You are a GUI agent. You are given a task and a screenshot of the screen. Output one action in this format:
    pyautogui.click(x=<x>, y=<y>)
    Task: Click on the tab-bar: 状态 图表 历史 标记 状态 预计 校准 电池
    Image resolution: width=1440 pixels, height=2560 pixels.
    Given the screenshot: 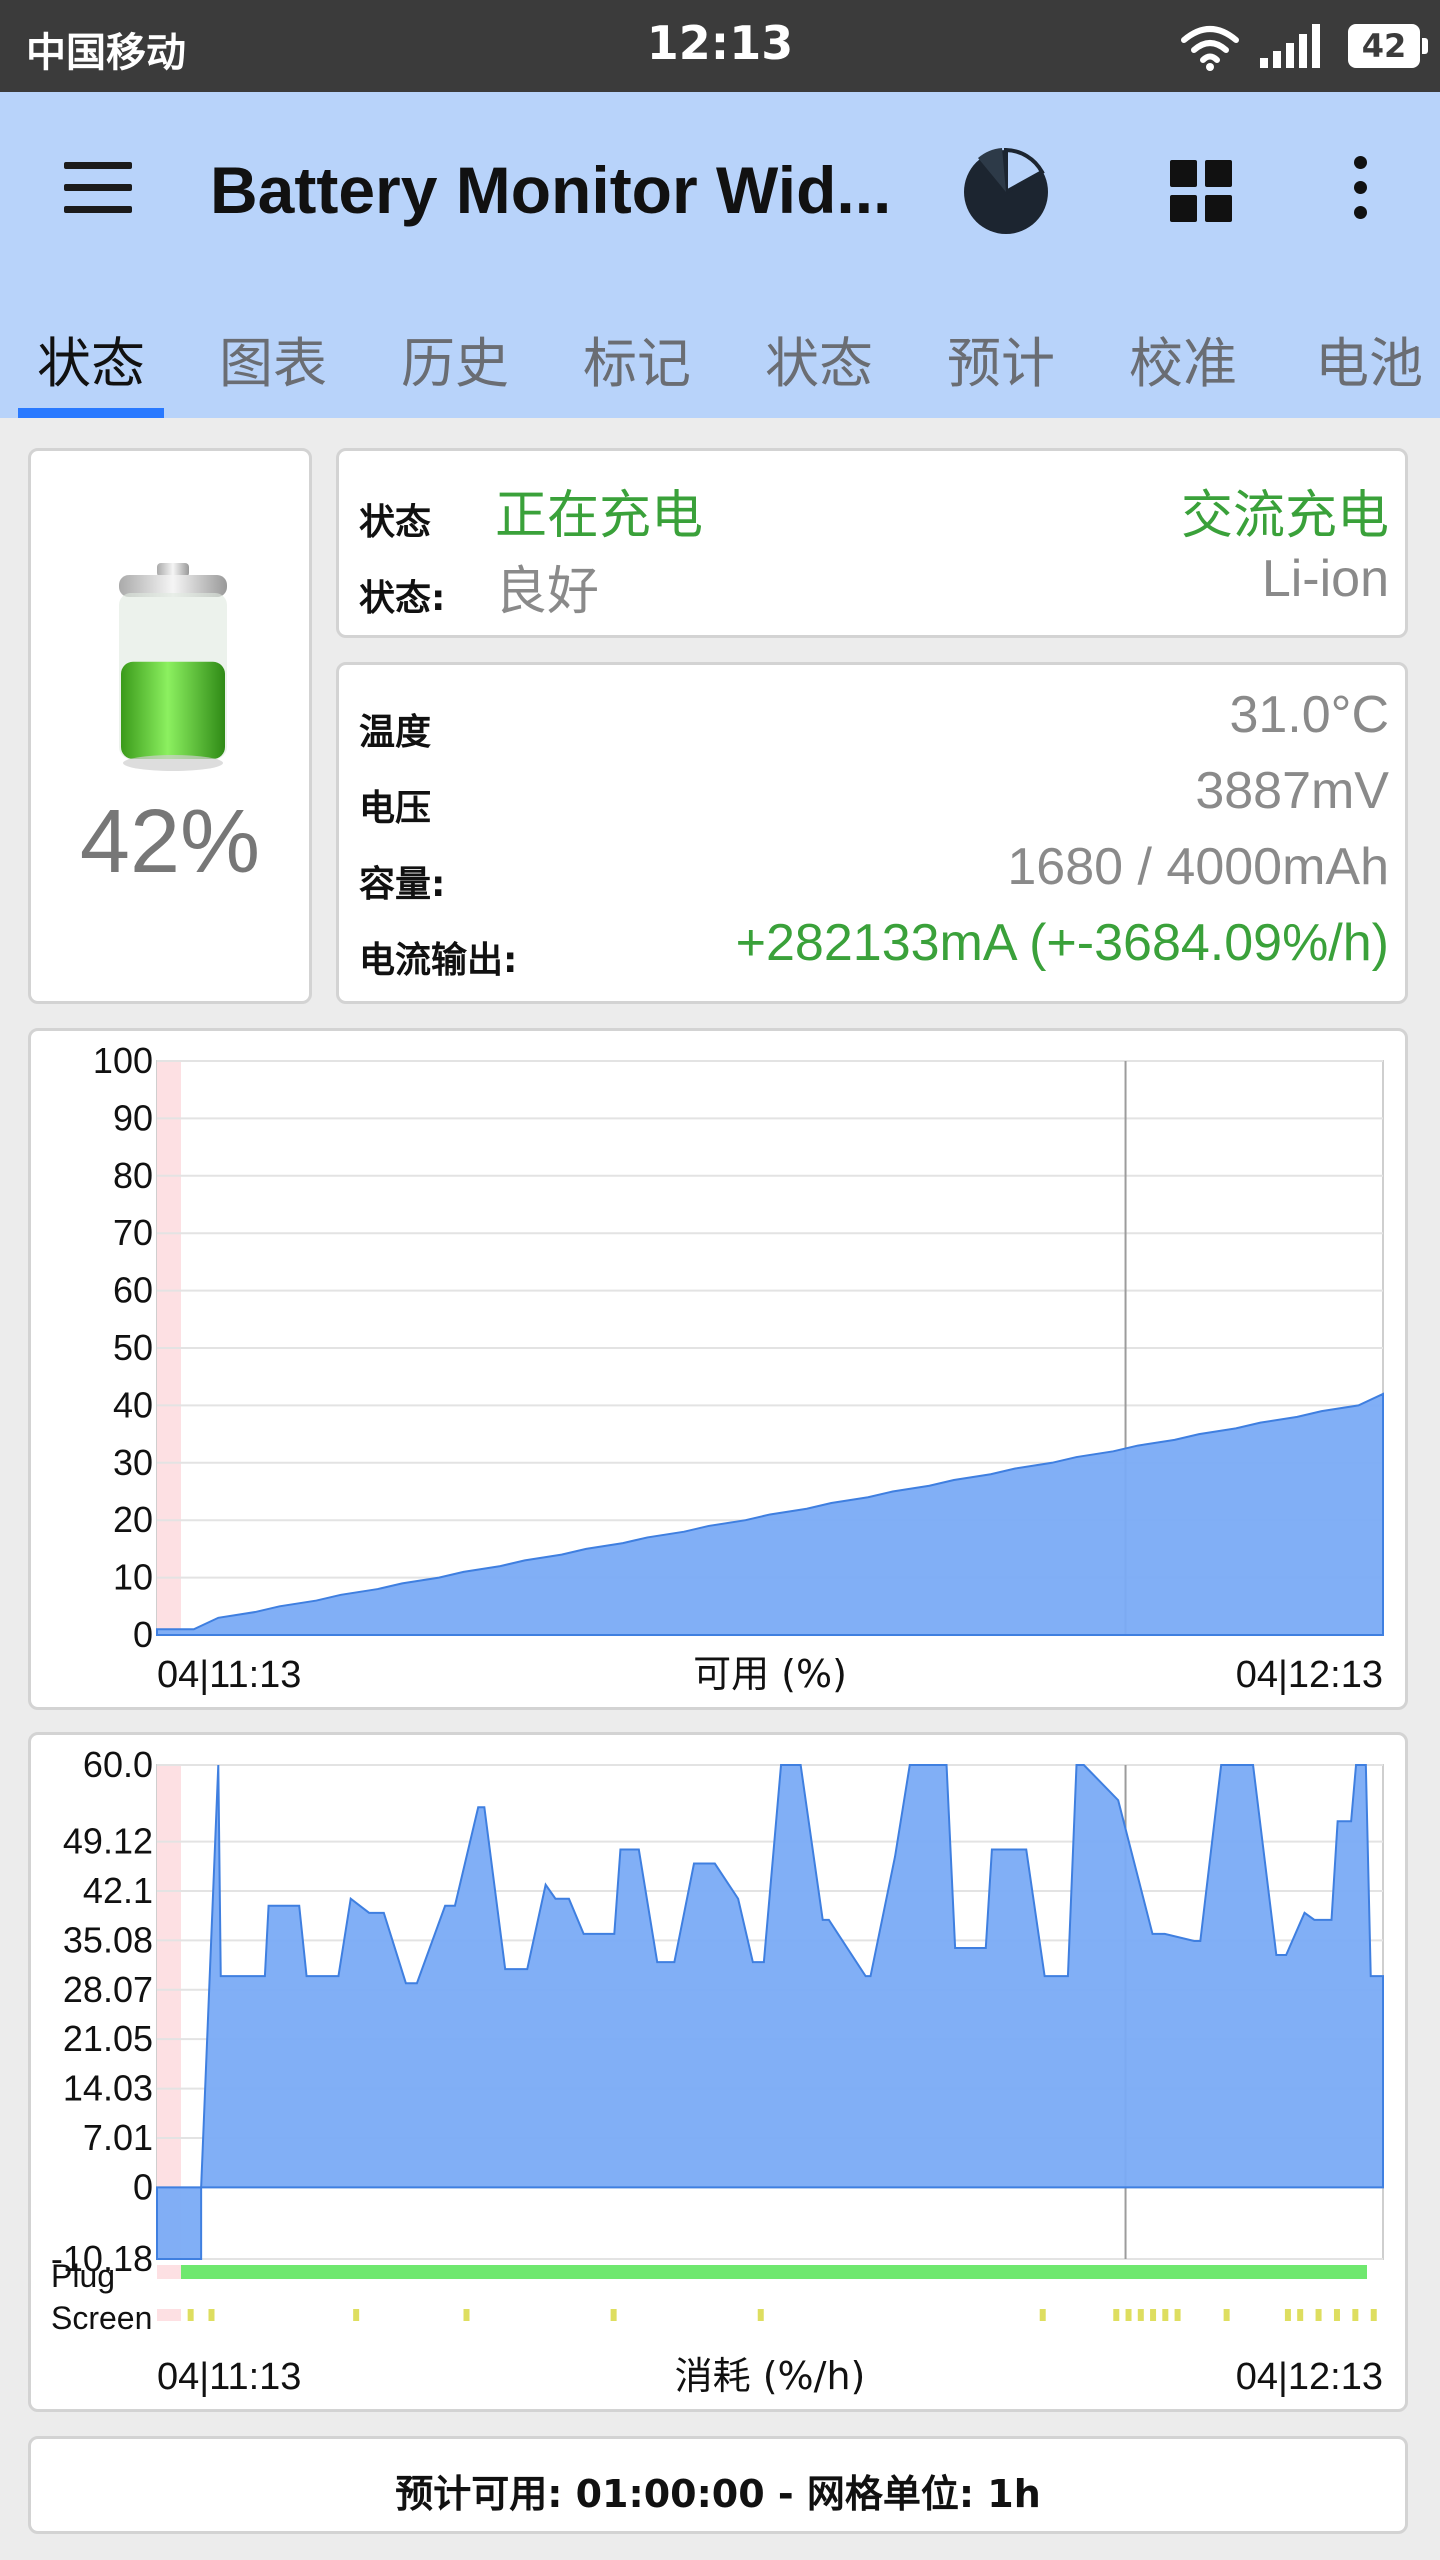 What is the action you would take?
    pyautogui.click(x=720, y=366)
    